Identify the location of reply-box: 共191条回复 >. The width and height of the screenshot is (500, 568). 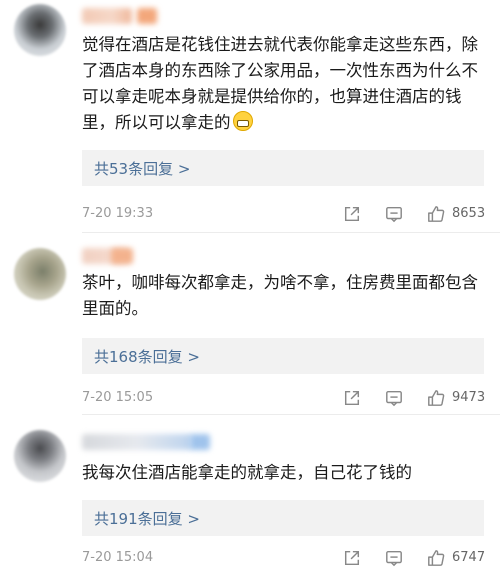
(283, 518).